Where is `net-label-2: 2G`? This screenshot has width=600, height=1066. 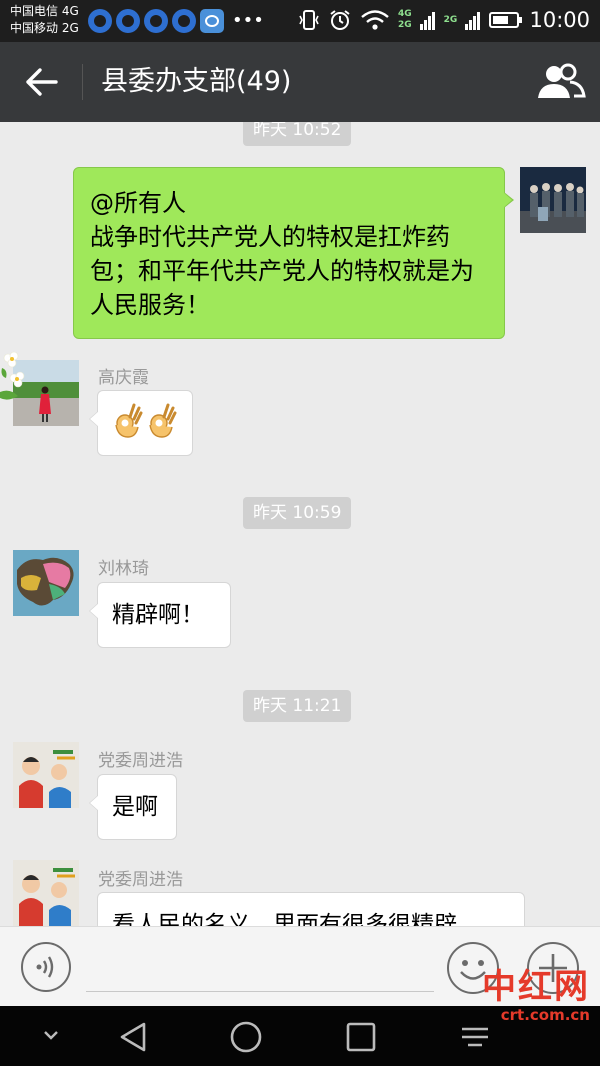
net-label-2: 2G is located at coordinates (405, 25).